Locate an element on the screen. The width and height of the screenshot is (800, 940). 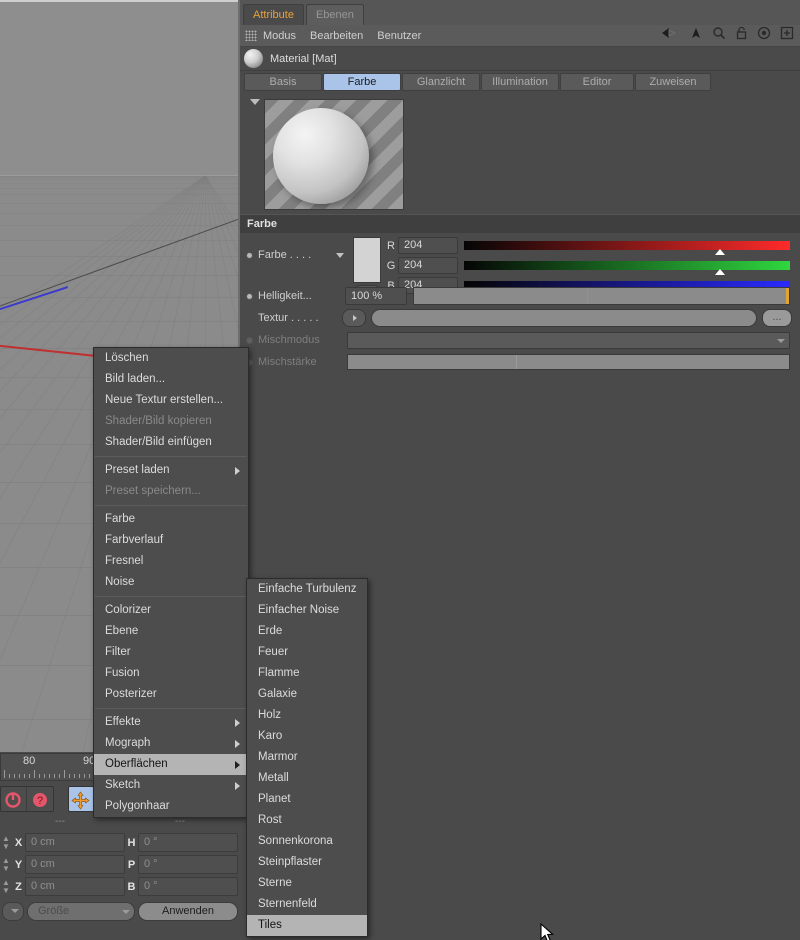
tab-illumination: Illumination is located at coordinates (520, 82).